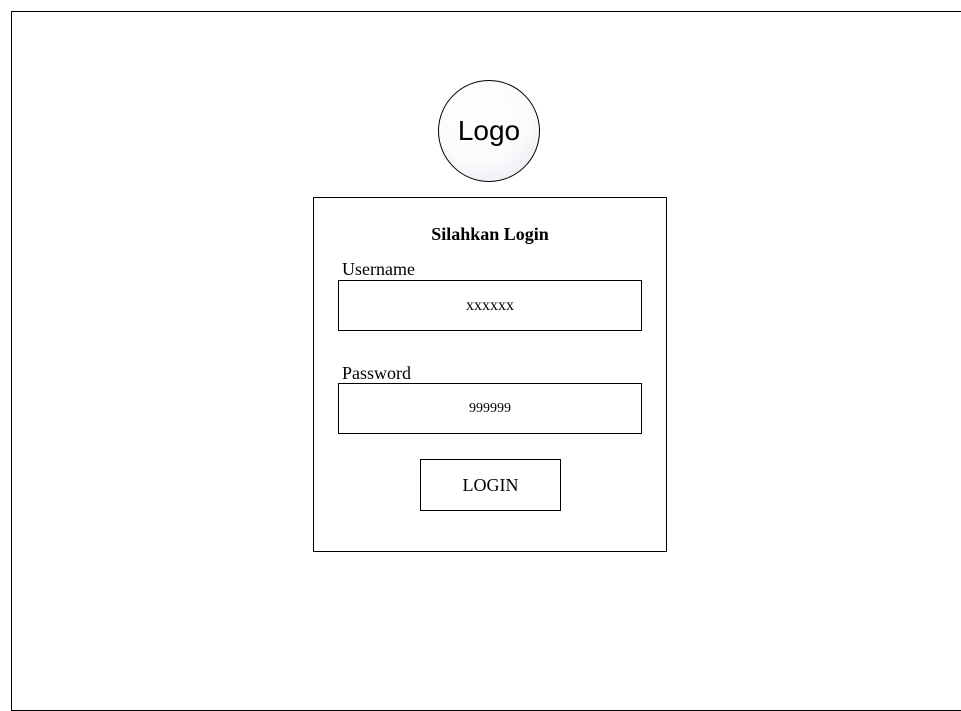 This screenshot has height=711, width=961. I want to click on username-field: xxxxxx, so click(490, 305).